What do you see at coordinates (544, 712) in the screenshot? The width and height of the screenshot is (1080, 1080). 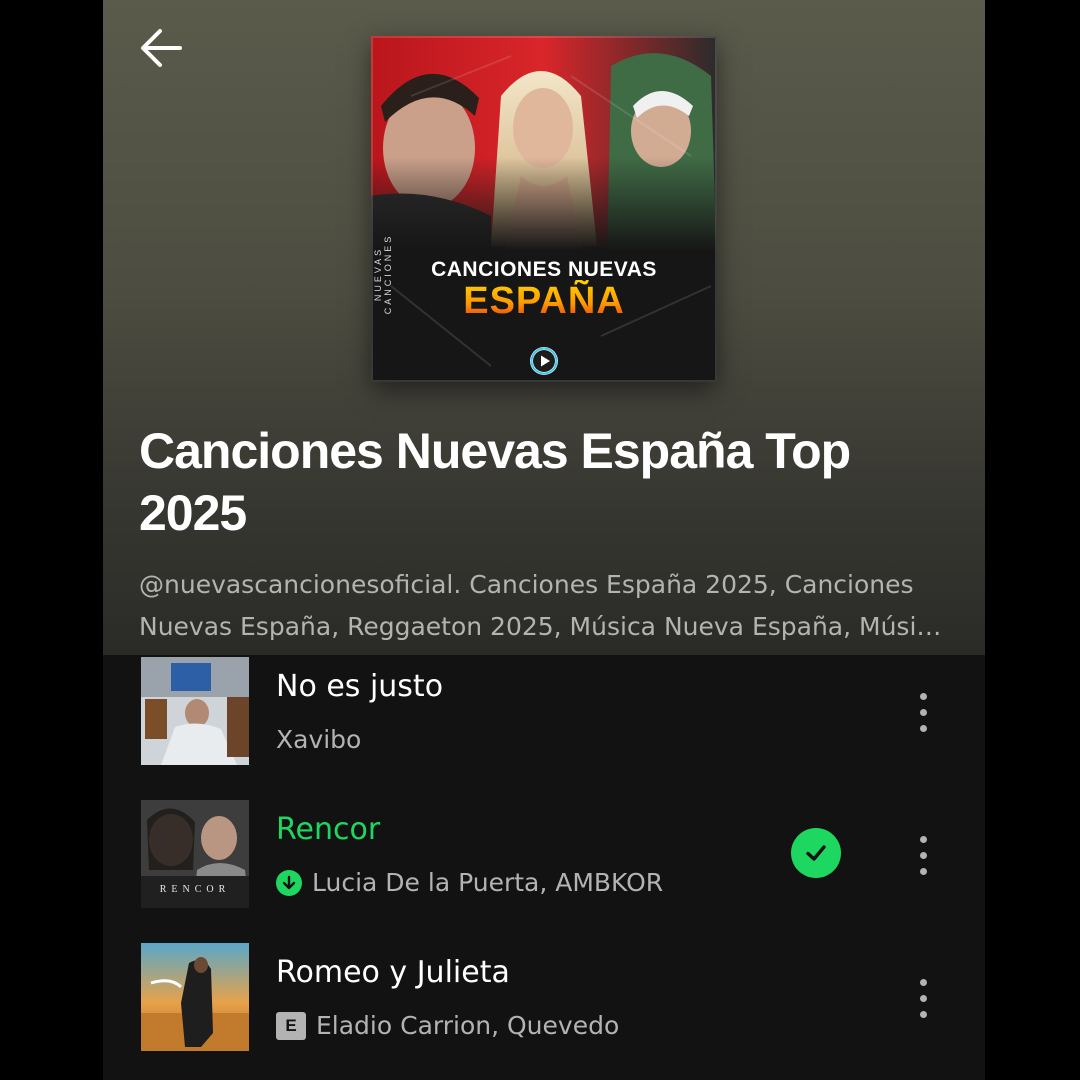 I see `track-row: No es justo Xavibo` at bounding box center [544, 712].